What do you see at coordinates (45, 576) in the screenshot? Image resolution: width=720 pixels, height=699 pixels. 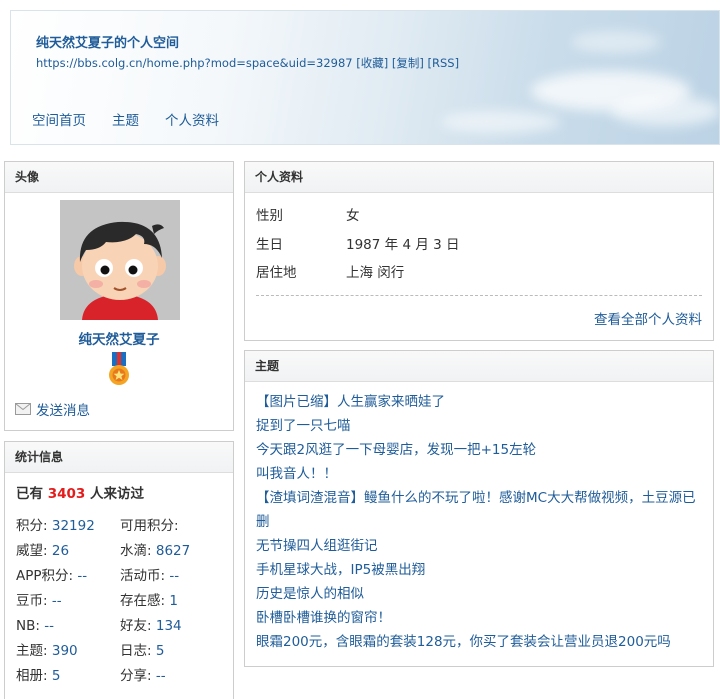 I see `stat-label: APP积分:` at bounding box center [45, 576].